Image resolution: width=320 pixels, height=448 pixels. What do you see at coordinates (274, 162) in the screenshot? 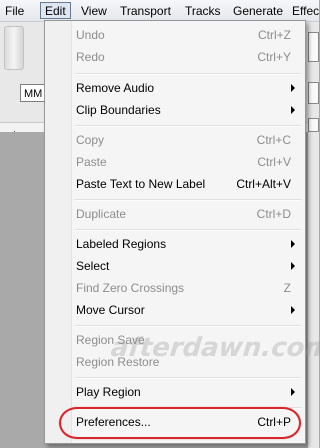
I see `menu-item-shortcut: Ctrl+V` at bounding box center [274, 162].